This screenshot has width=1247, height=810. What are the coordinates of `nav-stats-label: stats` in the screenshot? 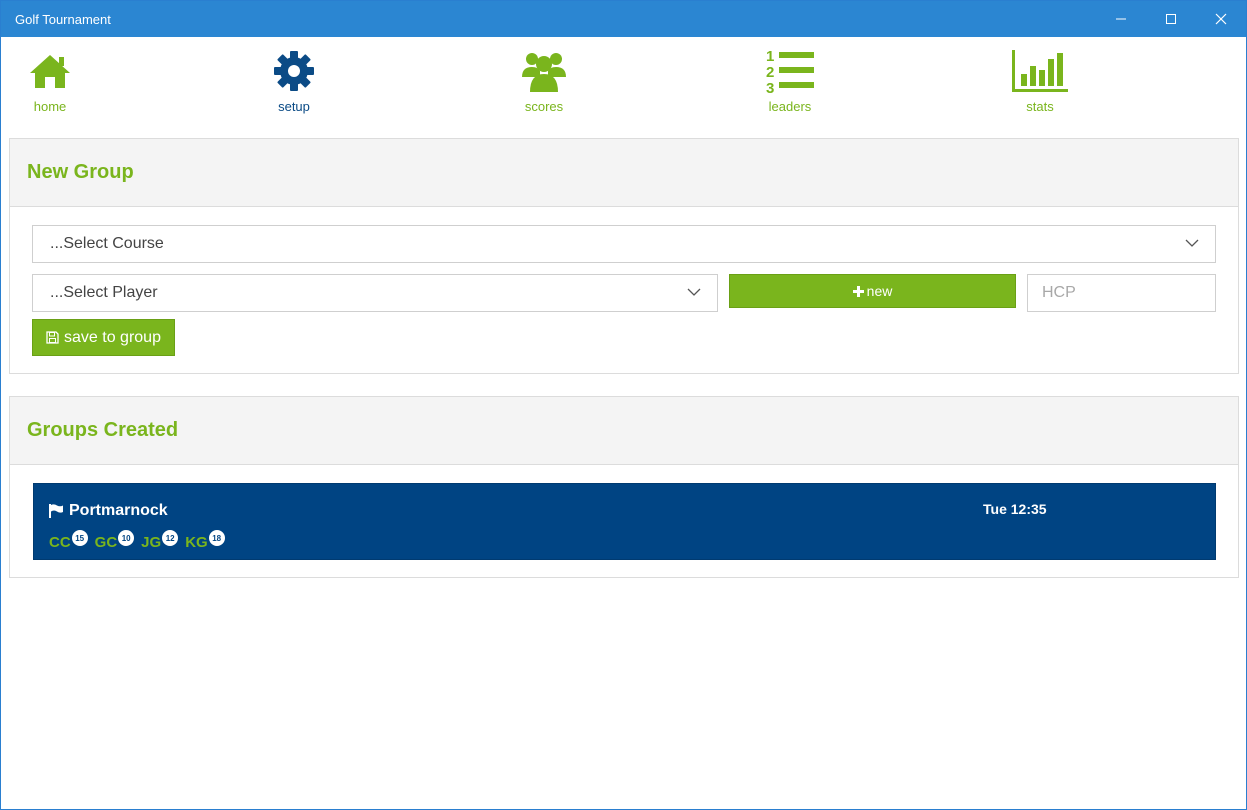 It's located at (1040, 106).